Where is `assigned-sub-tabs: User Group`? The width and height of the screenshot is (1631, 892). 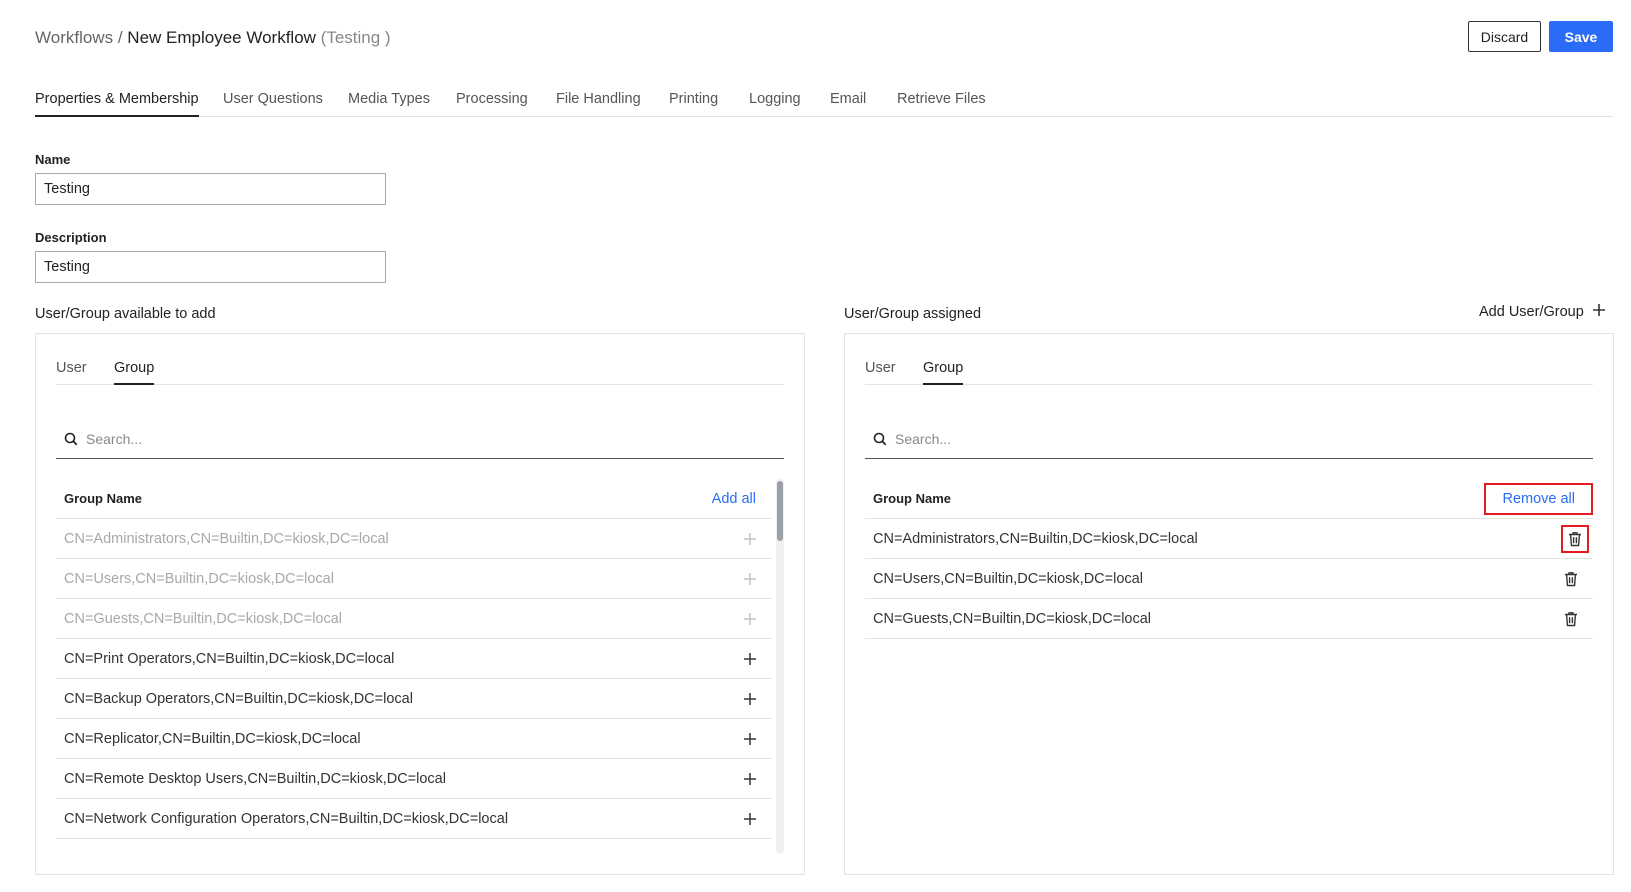 assigned-sub-tabs: User Group is located at coordinates (1229, 369).